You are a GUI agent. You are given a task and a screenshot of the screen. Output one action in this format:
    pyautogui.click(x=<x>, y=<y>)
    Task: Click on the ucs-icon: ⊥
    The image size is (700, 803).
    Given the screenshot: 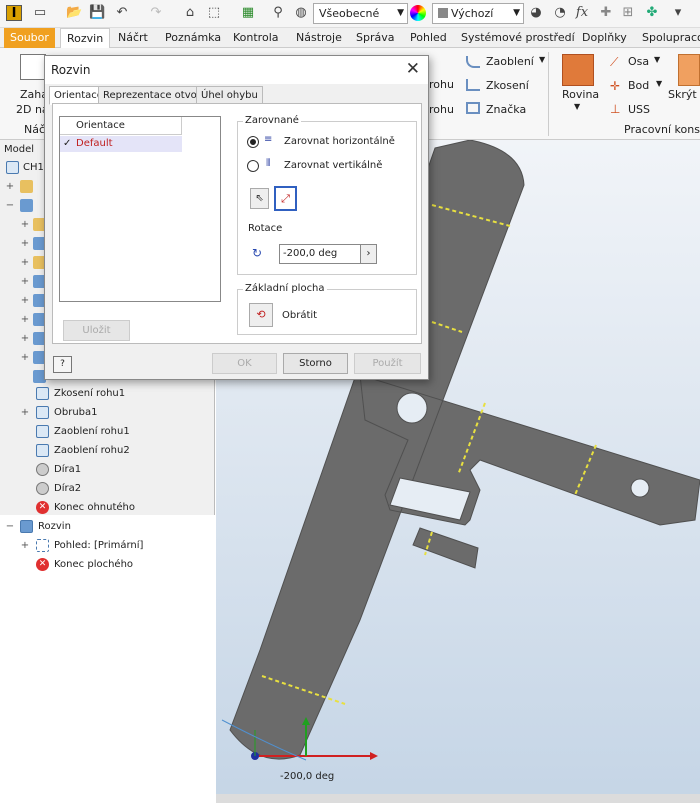 What is the action you would take?
    pyautogui.click(x=615, y=109)
    